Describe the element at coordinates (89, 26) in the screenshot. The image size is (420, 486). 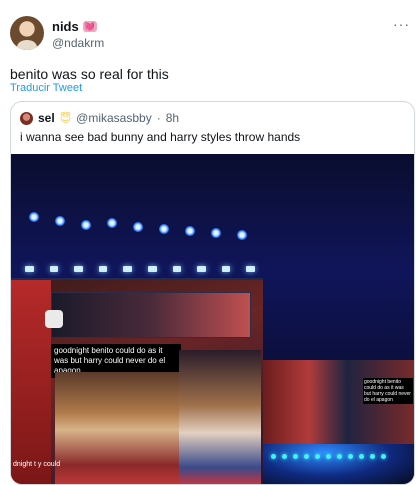
I see `heart-badge-icon: 💓` at that location.